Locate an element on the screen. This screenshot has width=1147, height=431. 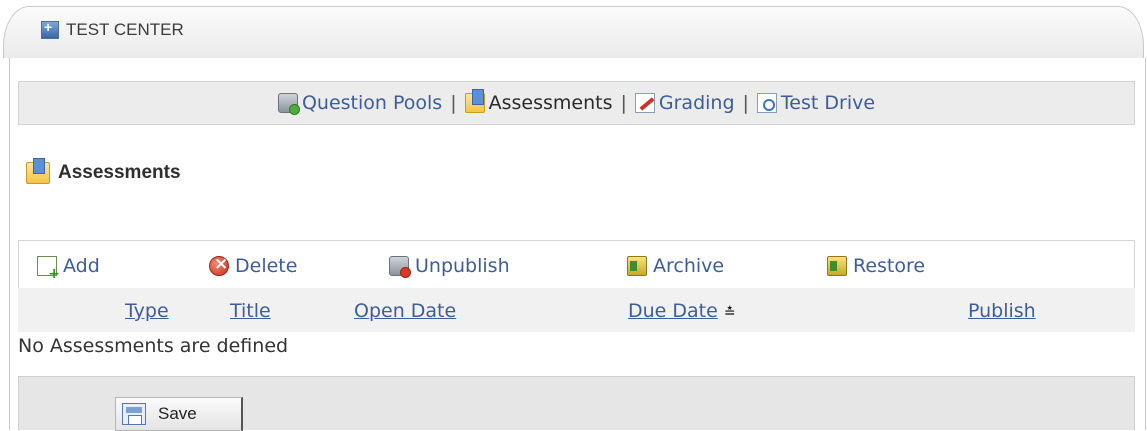
column-due-date-cell: Due Date ≛ is located at coordinates (682, 311).